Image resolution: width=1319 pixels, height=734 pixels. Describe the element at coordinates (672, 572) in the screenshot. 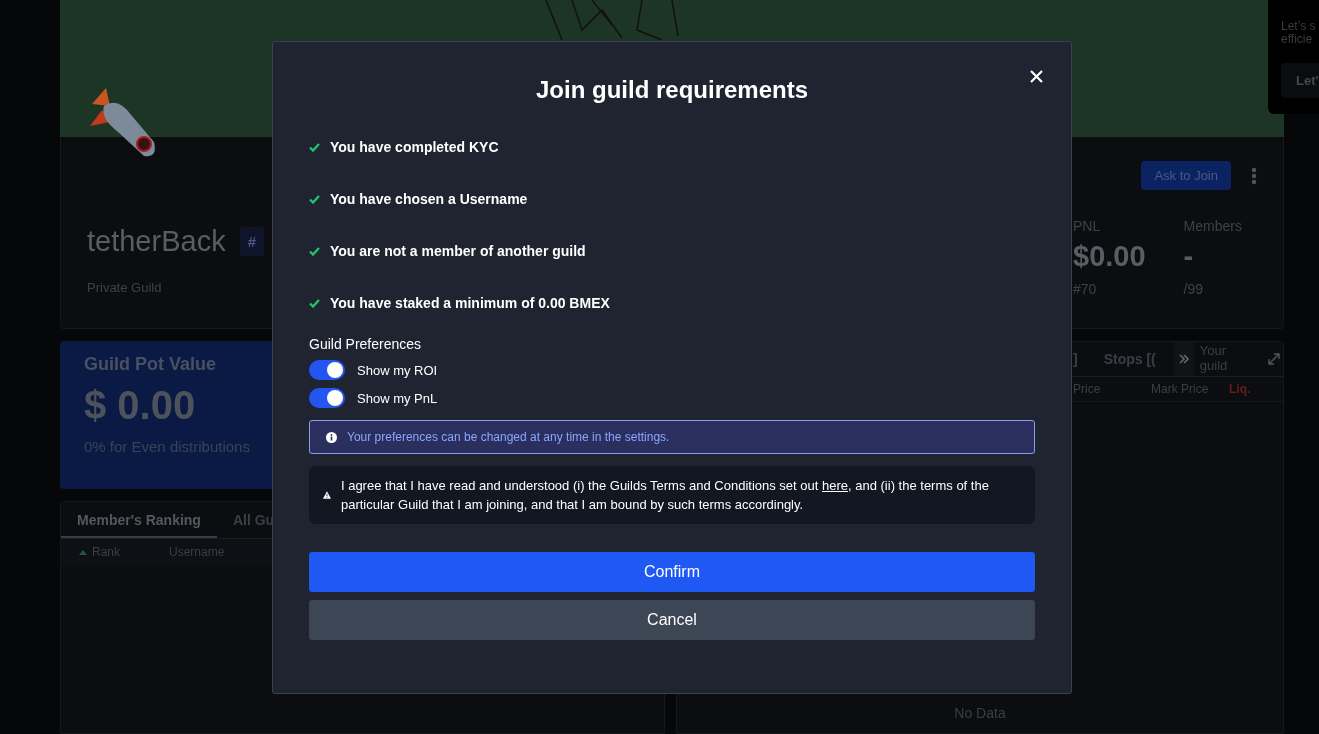

I see `confirm-button: Confirm` at that location.